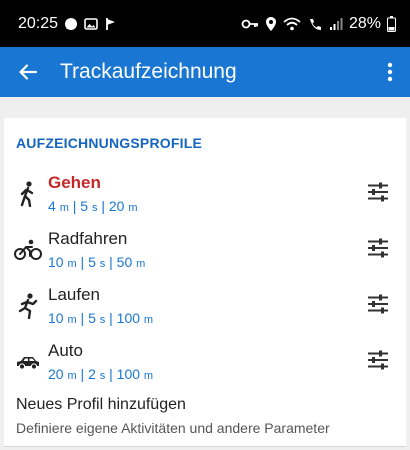 The image size is (410, 450). Describe the element at coordinates (74, 294) in the screenshot. I see `profile-name: Laufen` at that location.